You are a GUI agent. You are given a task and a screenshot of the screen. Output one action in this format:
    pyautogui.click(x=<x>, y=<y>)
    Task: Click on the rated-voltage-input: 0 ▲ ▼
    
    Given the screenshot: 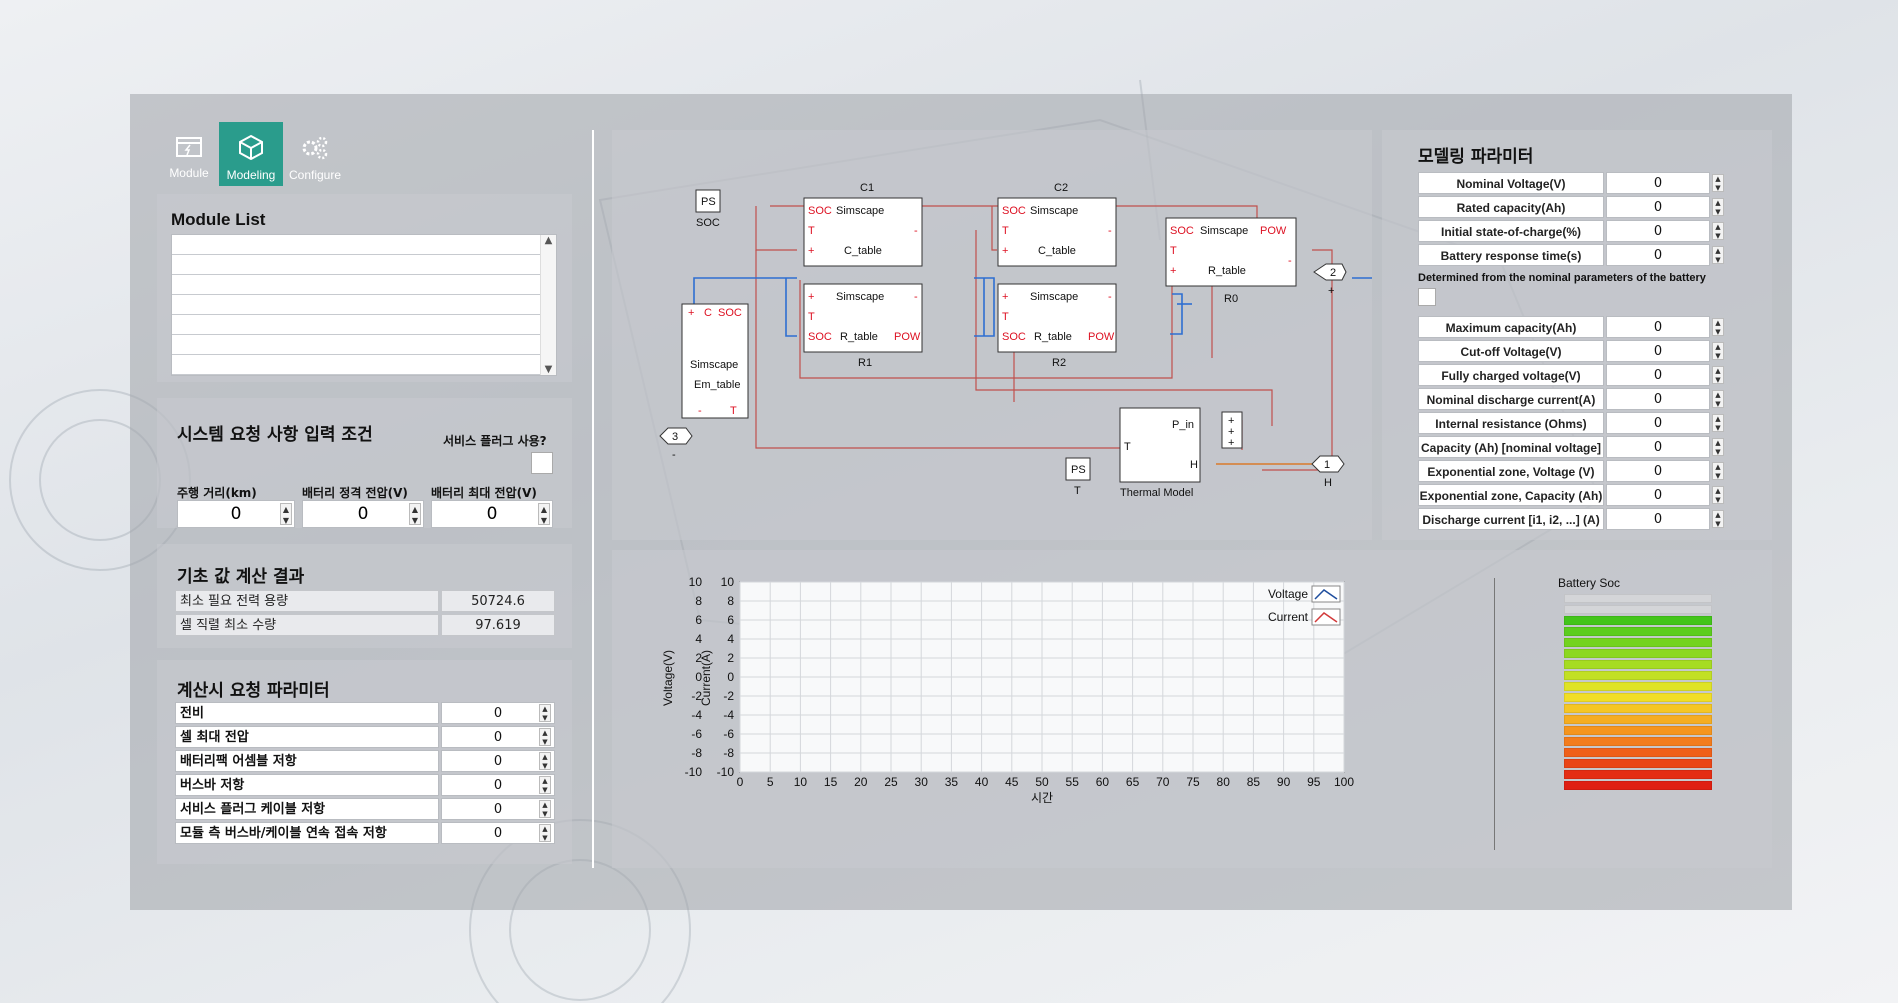 What is the action you would take?
    pyautogui.click(x=363, y=514)
    